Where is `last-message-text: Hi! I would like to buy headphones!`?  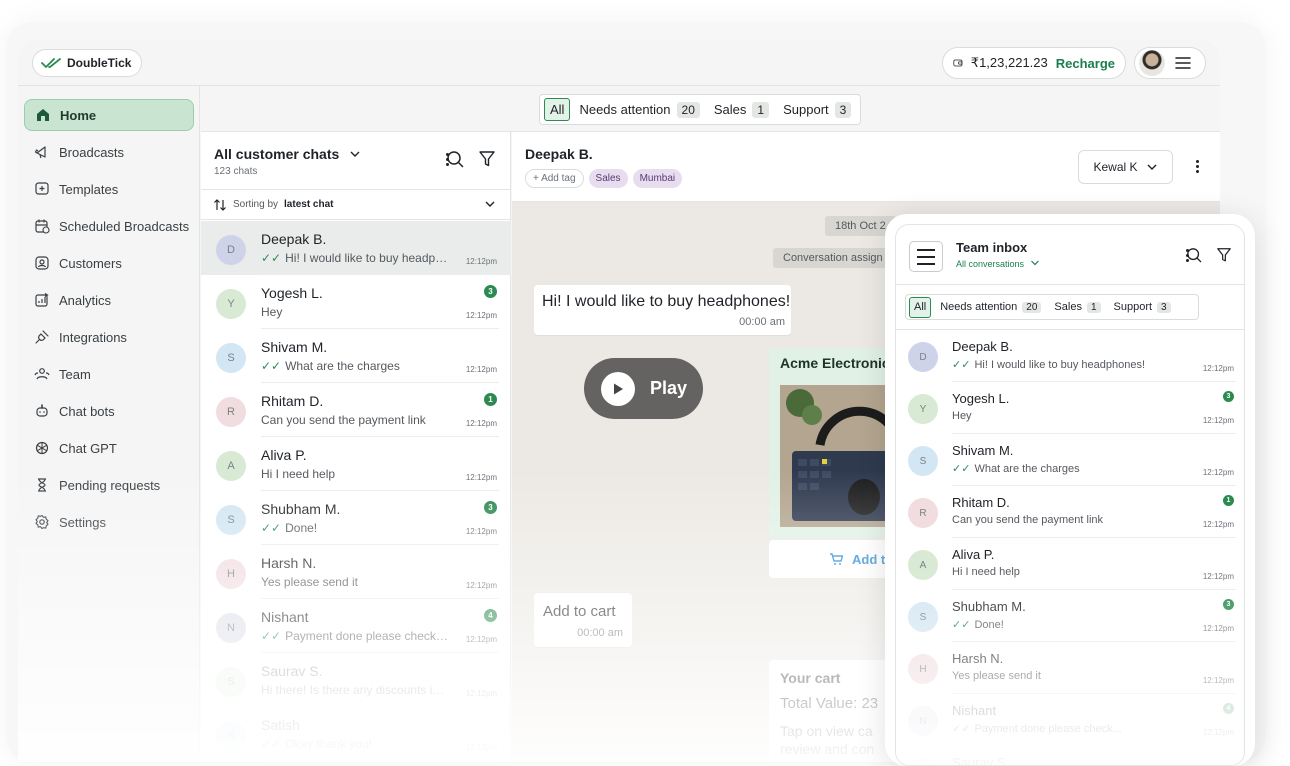 last-message-text: Hi! I would like to buy headphones! is located at coordinates (1060, 365).